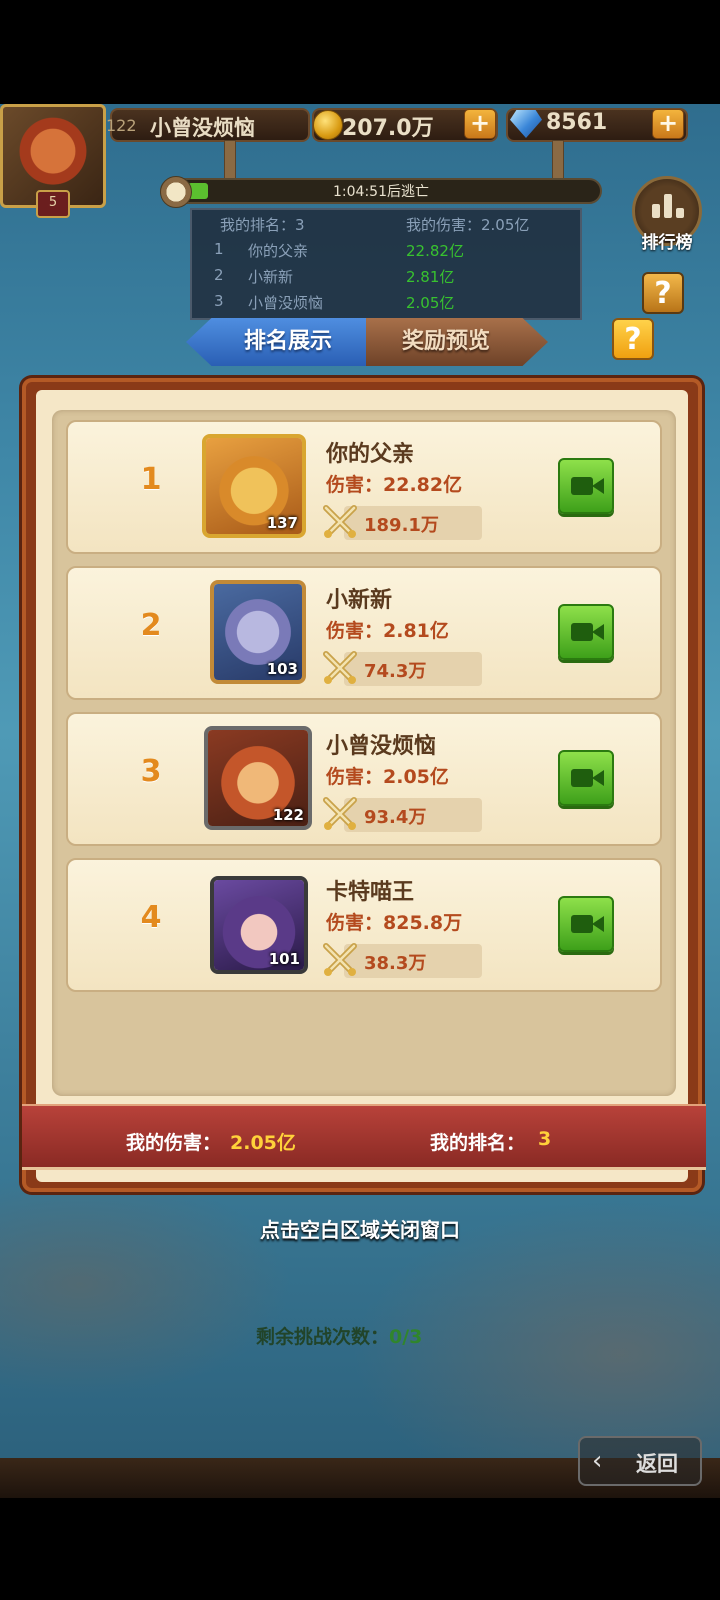 This screenshot has width=720, height=1600. Describe the element at coordinates (262, 225) in the screenshot. I see `mini-my-rank: 我的排名：3` at that location.